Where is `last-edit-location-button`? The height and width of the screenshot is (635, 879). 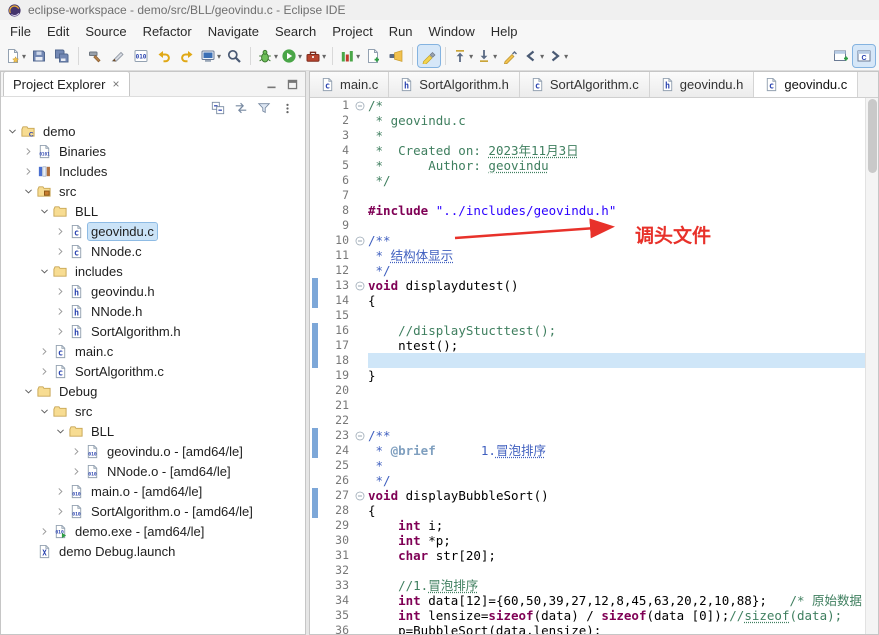
last-edit-location-button is located at coordinates (510, 56).